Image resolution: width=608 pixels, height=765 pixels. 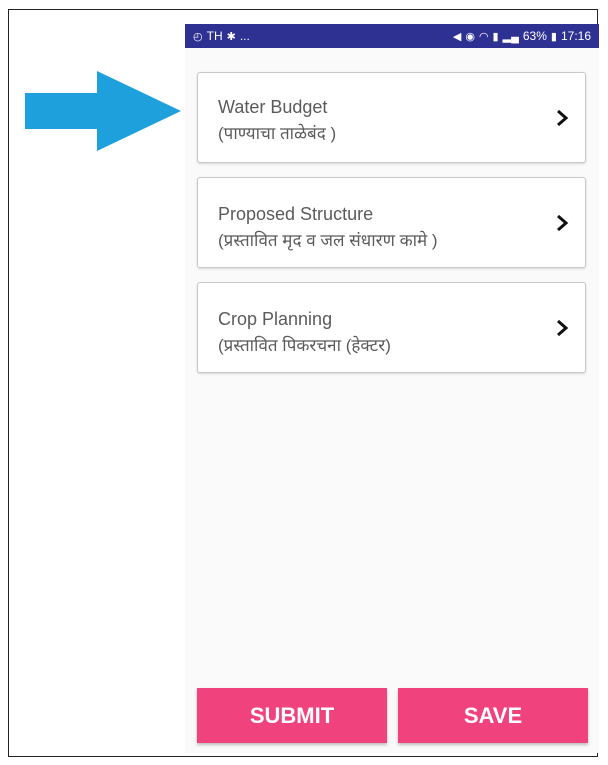 I want to click on menu-item-subtitle: (पाण्याचा ताळेबंद ), so click(x=277, y=133).